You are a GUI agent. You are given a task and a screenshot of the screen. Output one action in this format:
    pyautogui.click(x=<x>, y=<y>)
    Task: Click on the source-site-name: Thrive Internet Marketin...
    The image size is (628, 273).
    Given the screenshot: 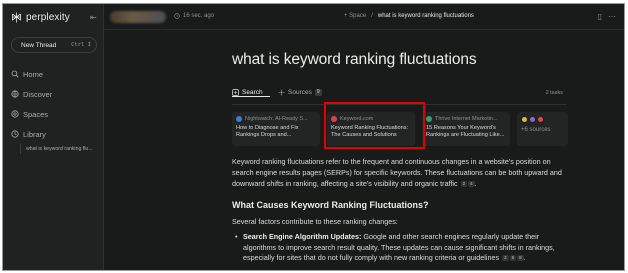 What is the action you would take?
    pyautogui.click(x=466, y=119)
    